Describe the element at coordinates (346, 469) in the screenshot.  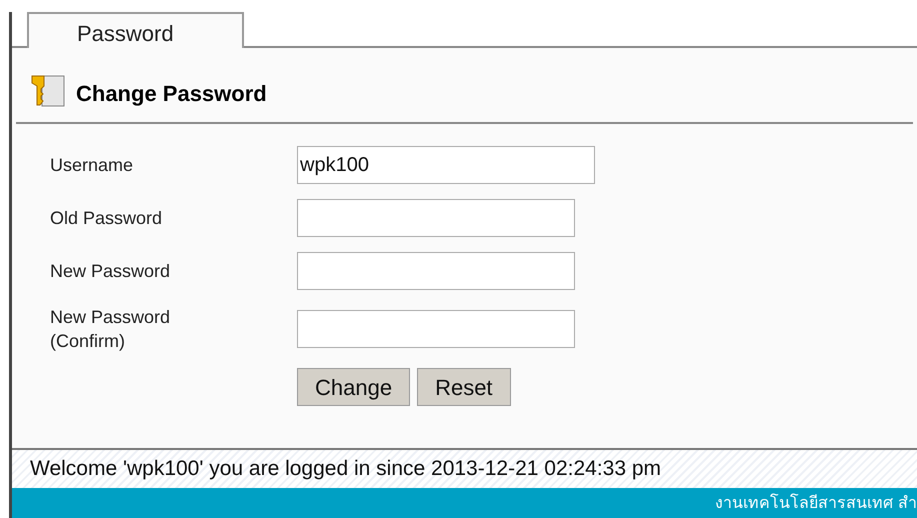
I see `login-status-text: Welcome 'wpk100' you are logged in since 2013-12-21 02:24:33 pm` at that location.